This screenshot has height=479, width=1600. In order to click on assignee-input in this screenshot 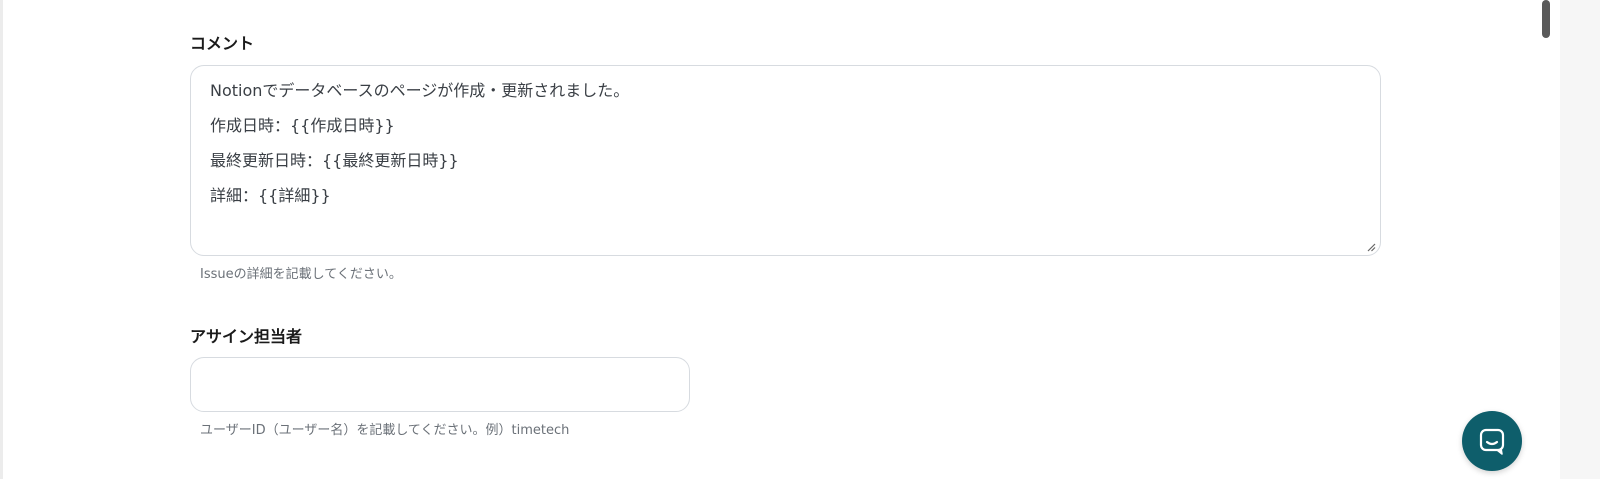, I will do `click(440, 384)`.